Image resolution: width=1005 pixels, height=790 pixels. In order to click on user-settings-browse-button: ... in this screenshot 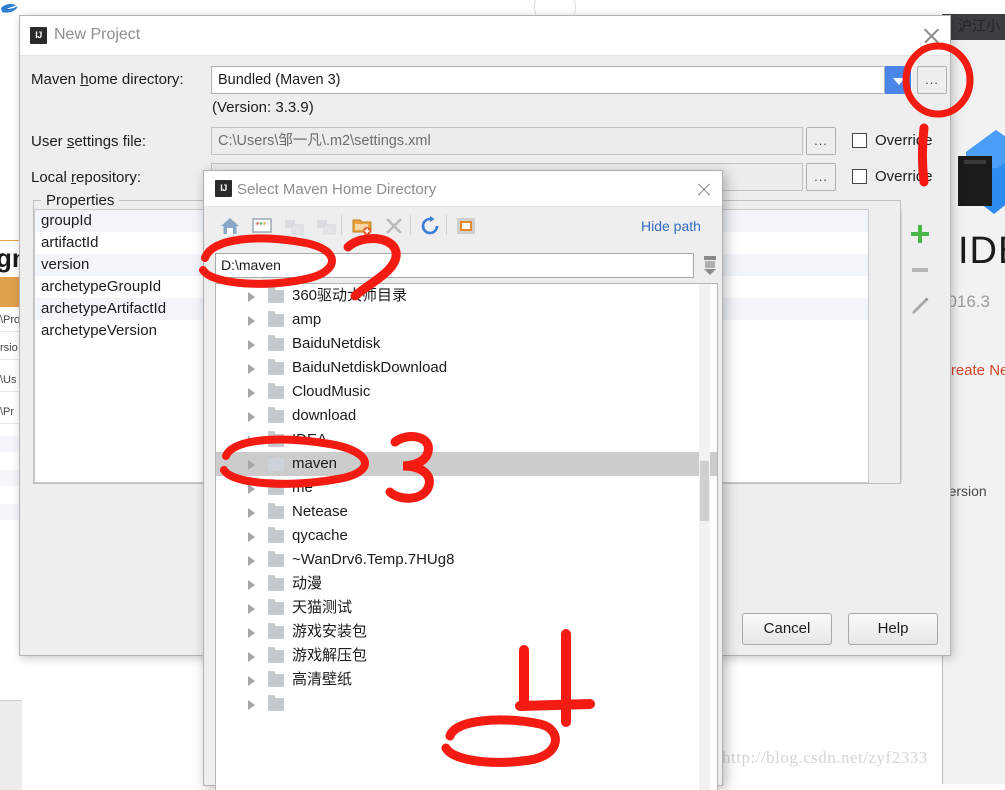, I will do `click(821, 141)`.